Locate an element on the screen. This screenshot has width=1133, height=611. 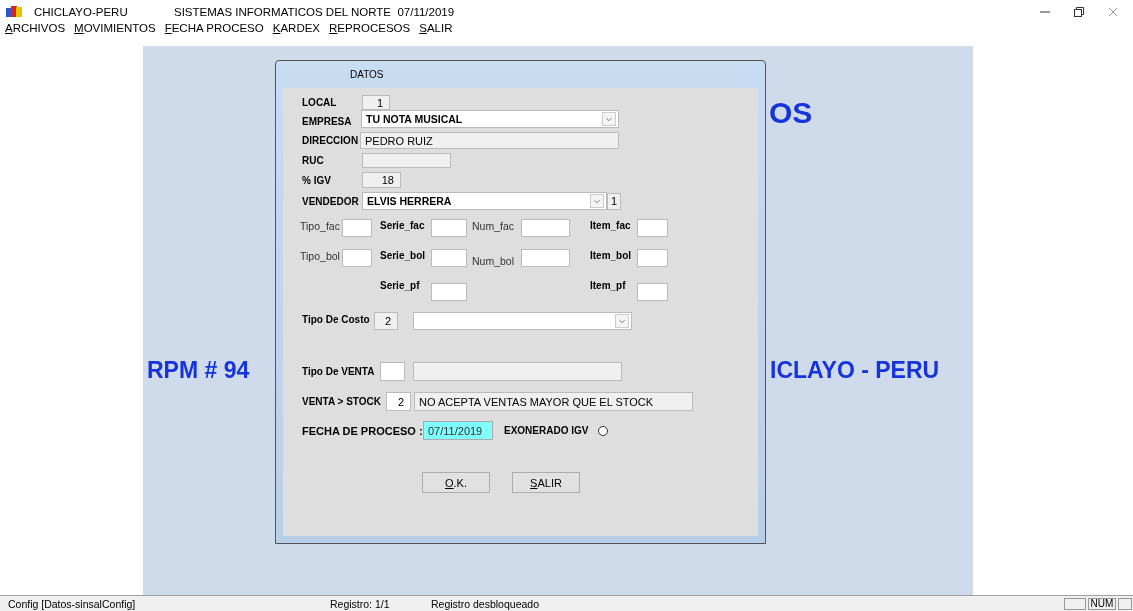
field-label: EMPRESA is located at coordinates (327, 121).